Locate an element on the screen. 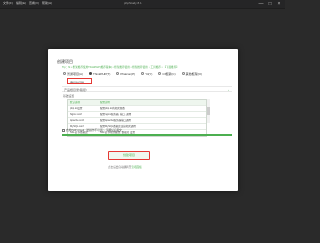 This screenshot has width=320, height=243. close-button: × is located at coordinates (279, 4).